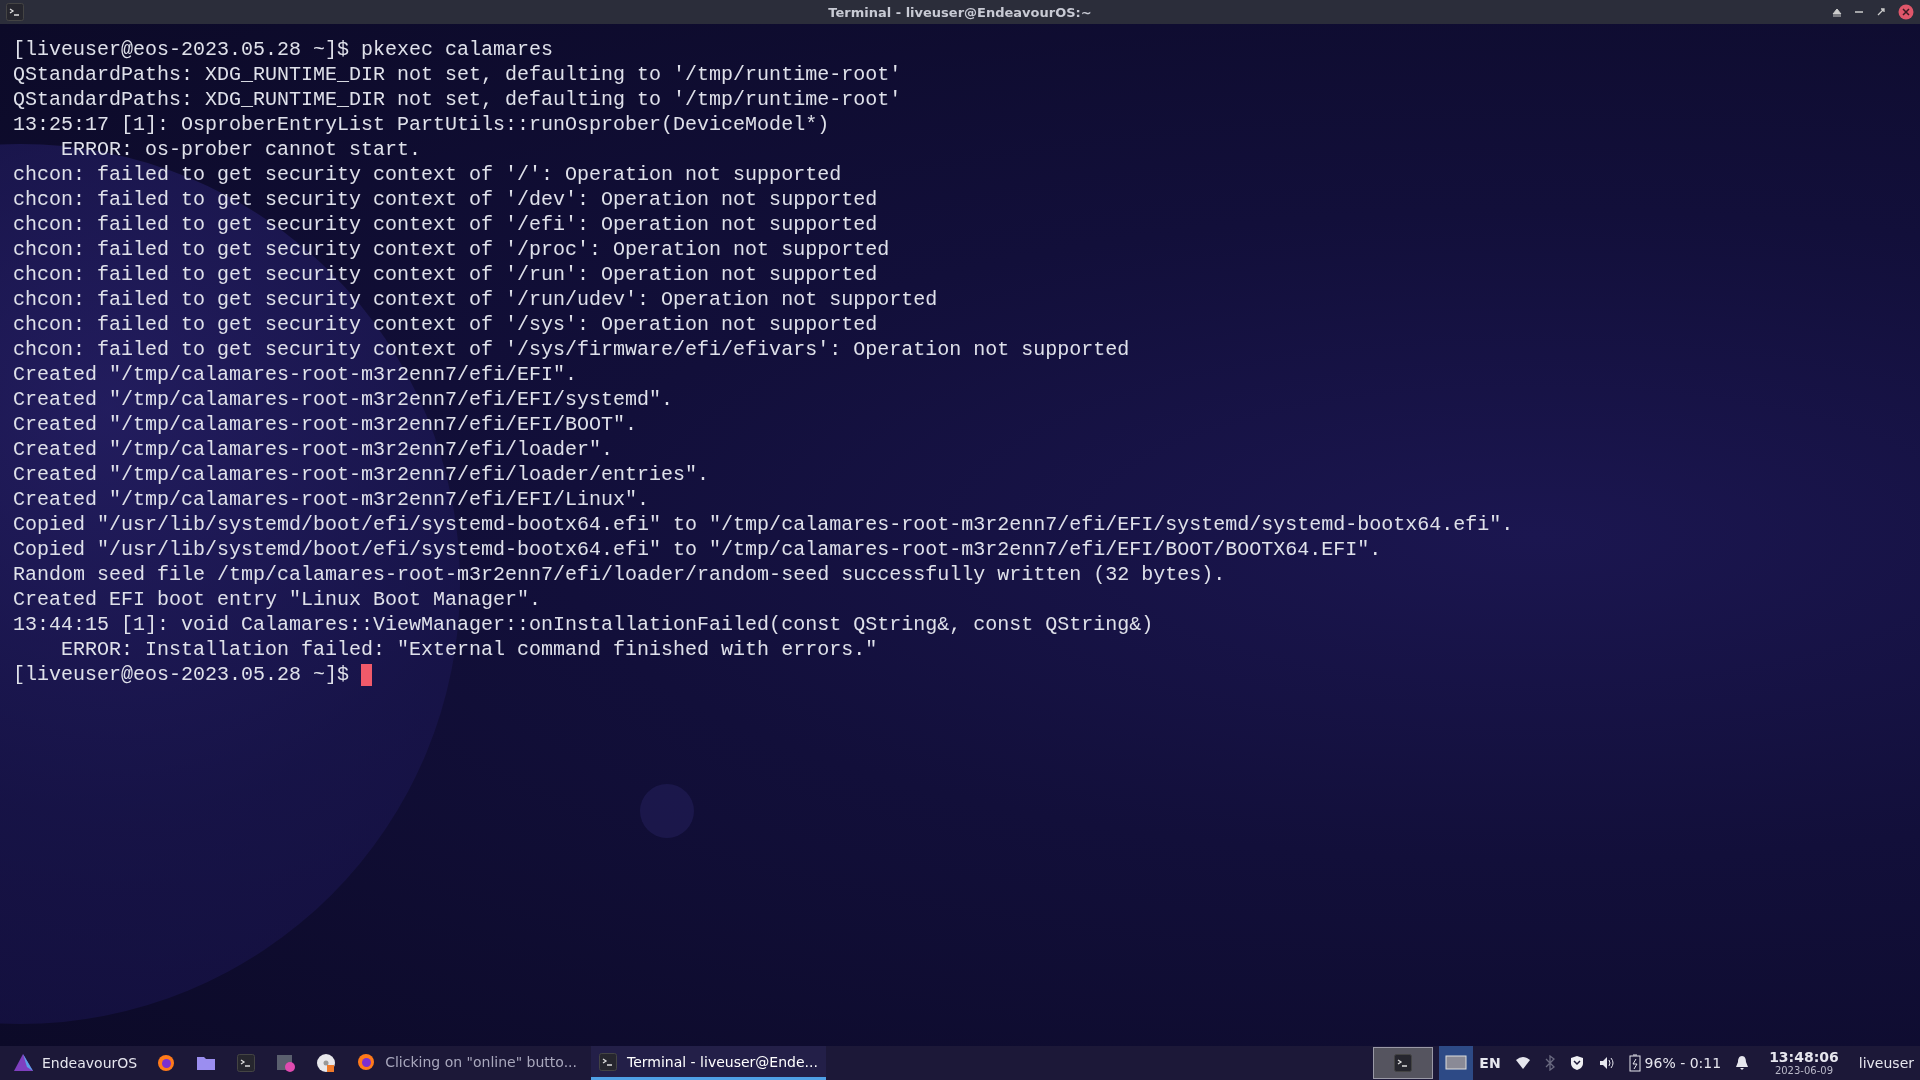 This screenshot has width=1920, height=1080. Describe the element at coordinates (284, 49) in the screenshot. I see `terminal-line: [liveuser@eos-2023.05.28 ~]$ pkexec calamares` at that location.